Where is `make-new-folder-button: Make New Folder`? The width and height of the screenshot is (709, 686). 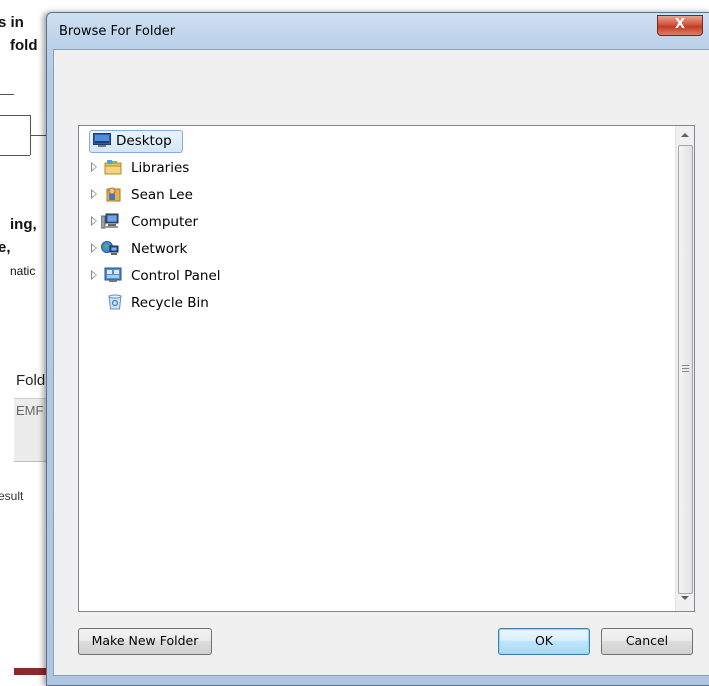
make-new-folder-button: Make New Folder is located at coordinates (145, 641).